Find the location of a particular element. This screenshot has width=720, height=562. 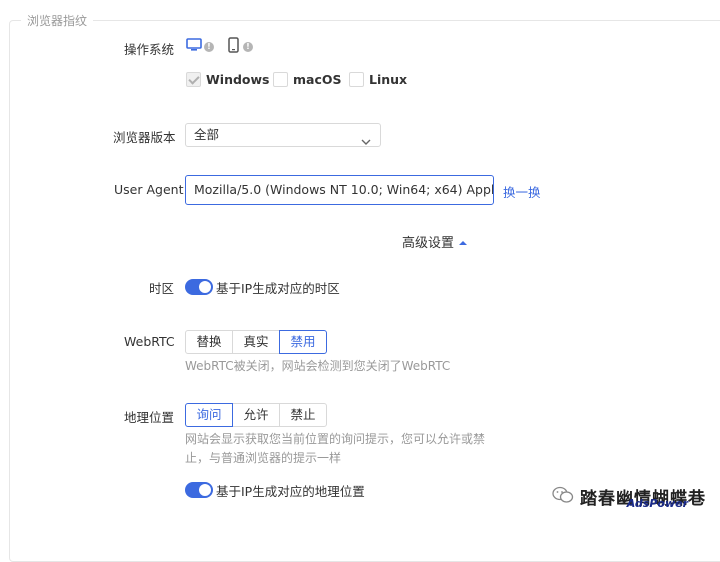

os-option-label: Windows is located at coordinates (238, 79).